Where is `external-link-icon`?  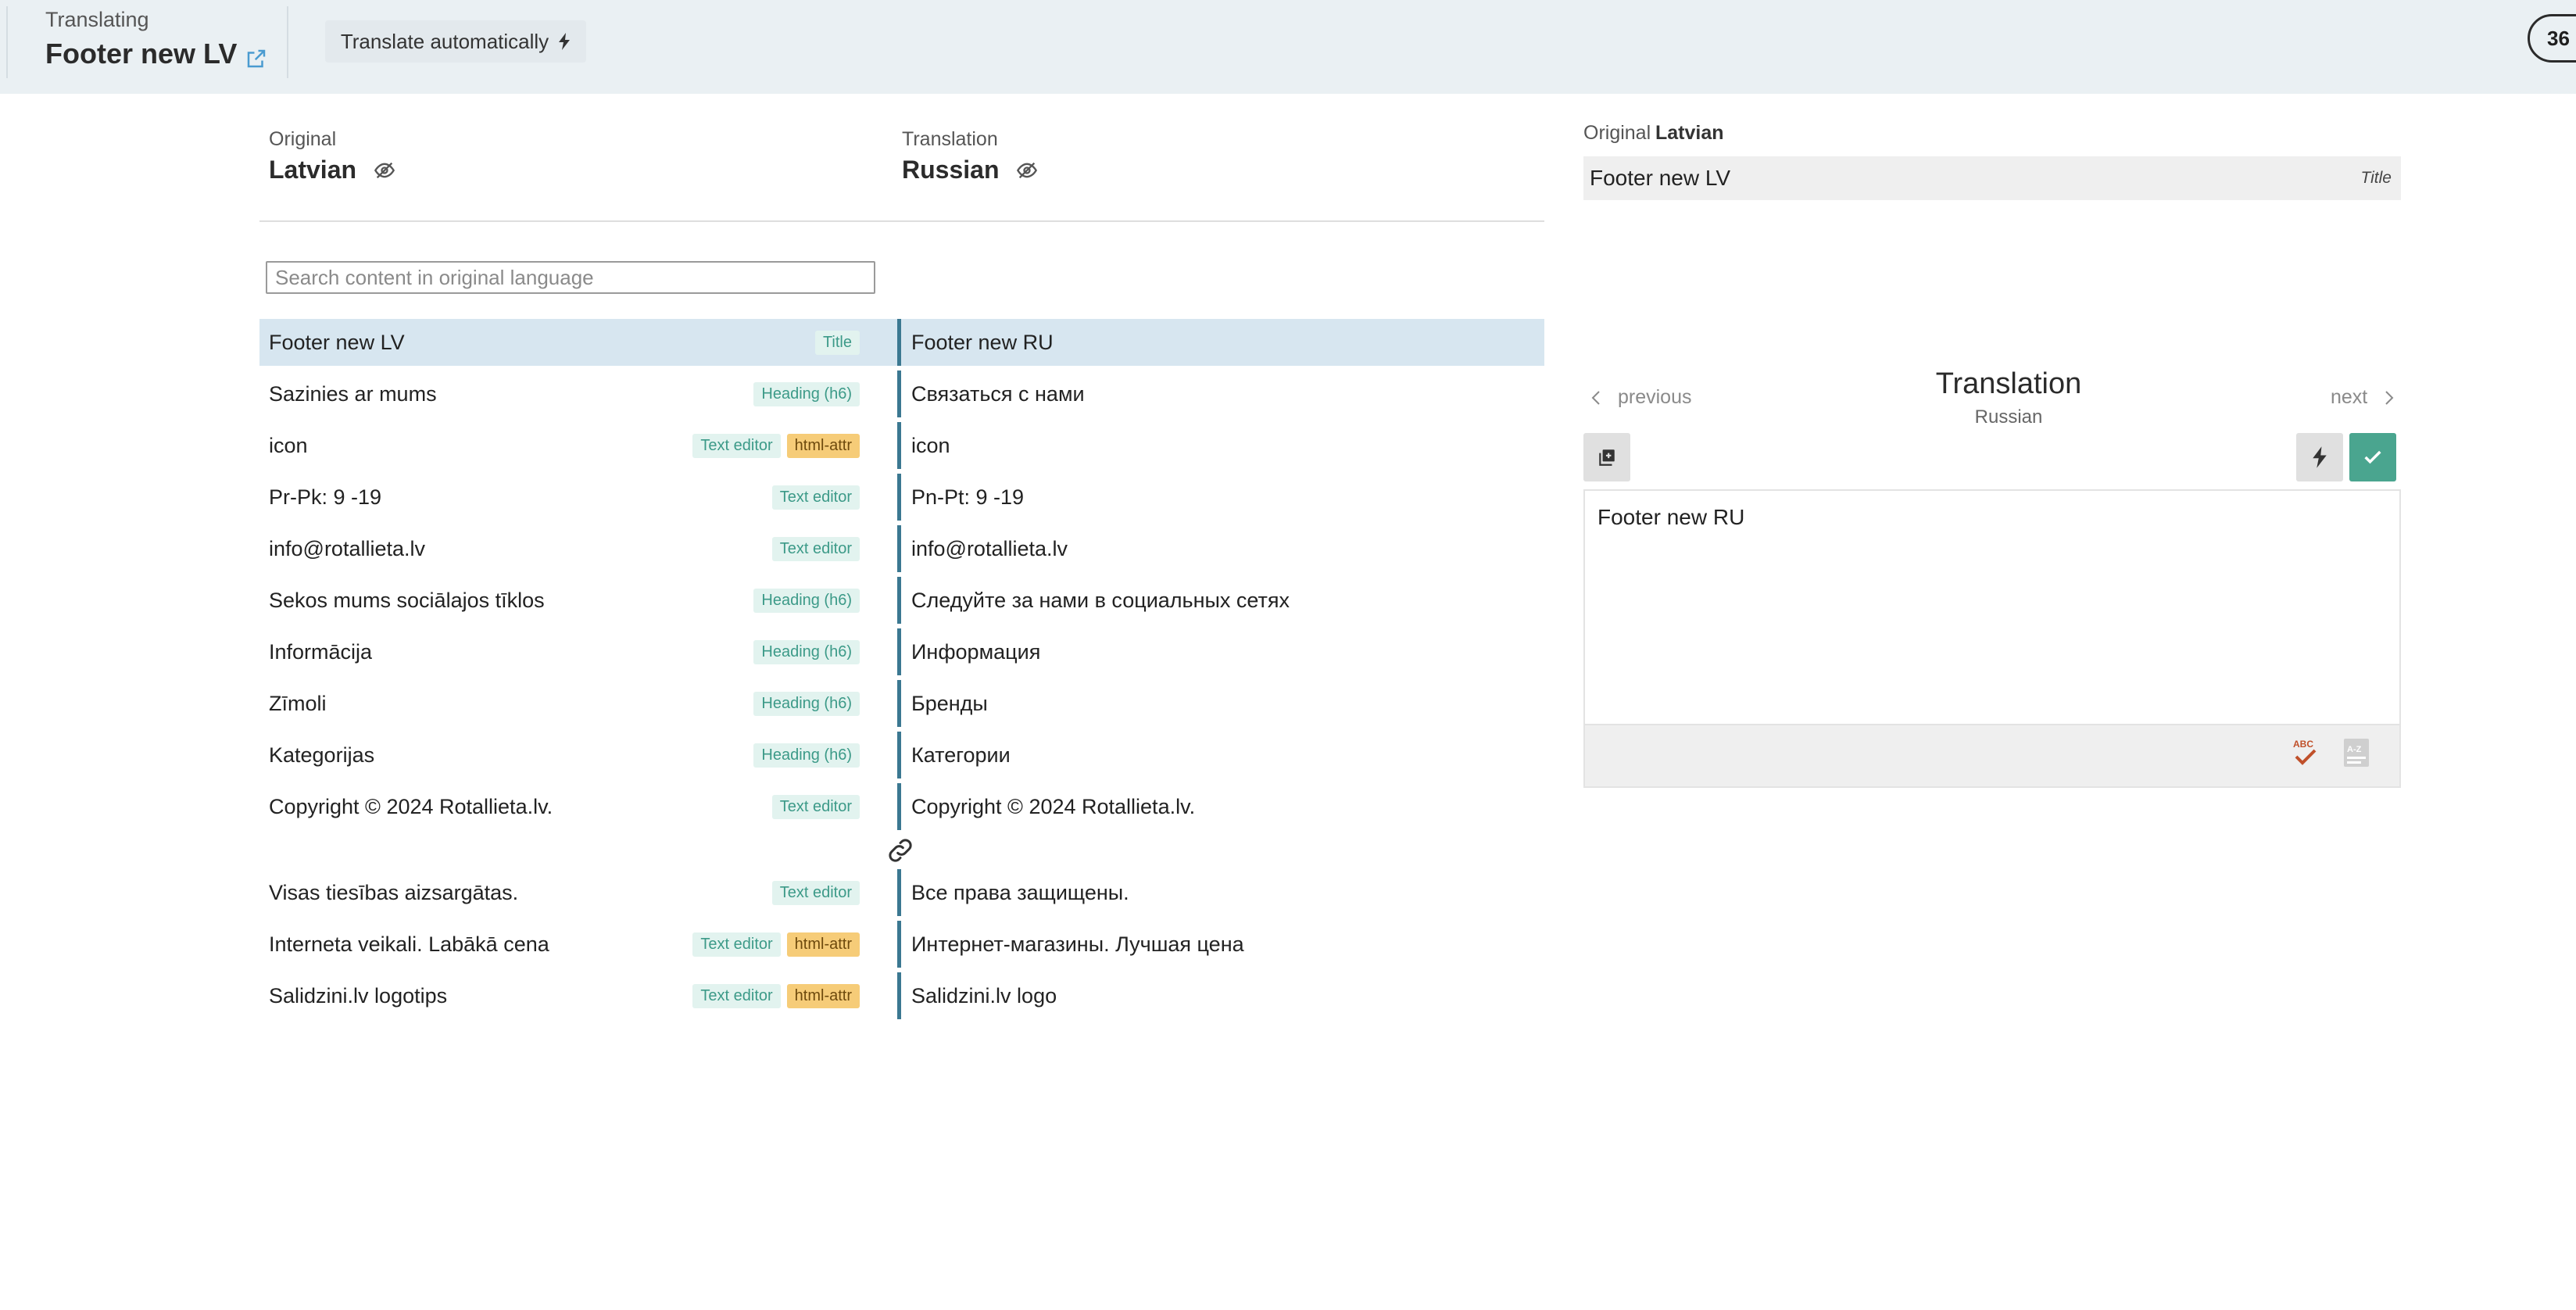
external-link-icon is located at coordinates (256, 58).